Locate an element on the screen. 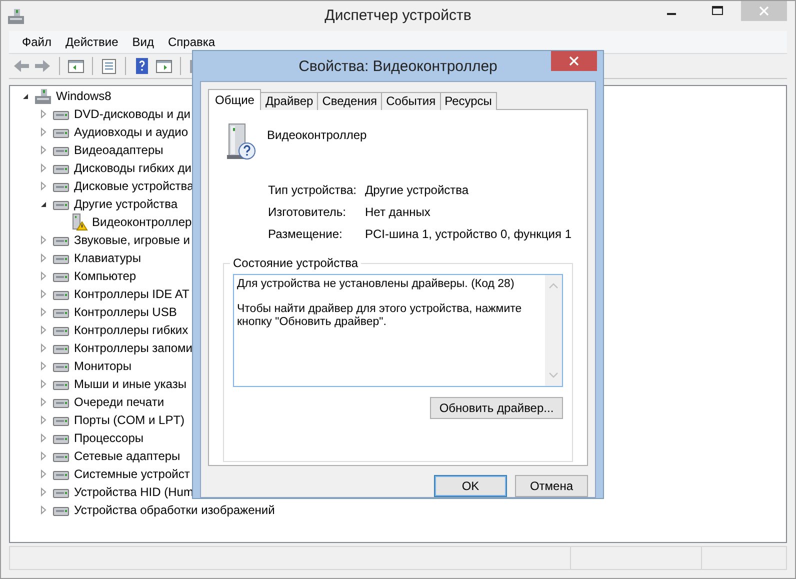 The width and height of the screenshot is (796, 579). tree-item: Windows8 is located at coordinates (84, 96).